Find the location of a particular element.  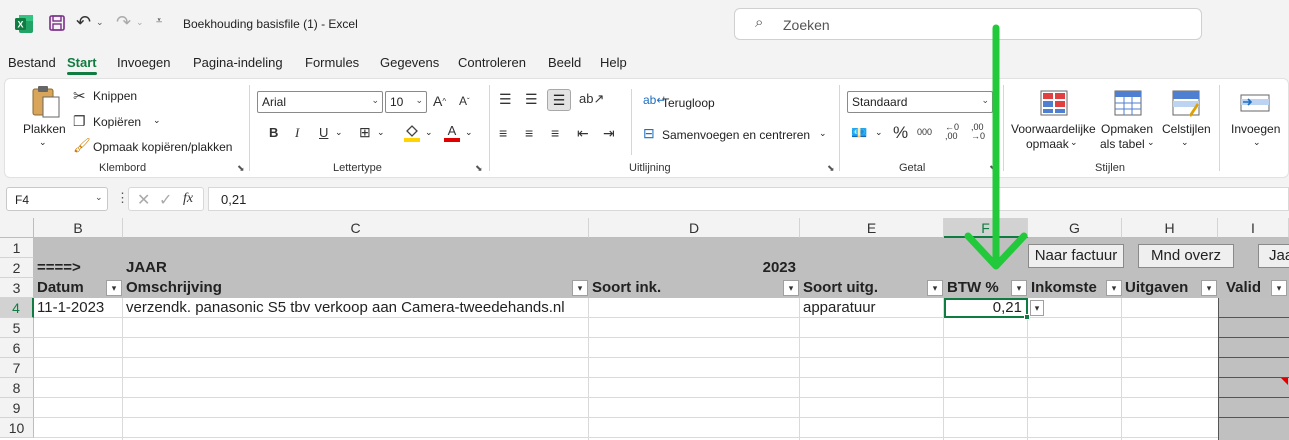

header-datum: Datum is located at coordinates (69, 288).